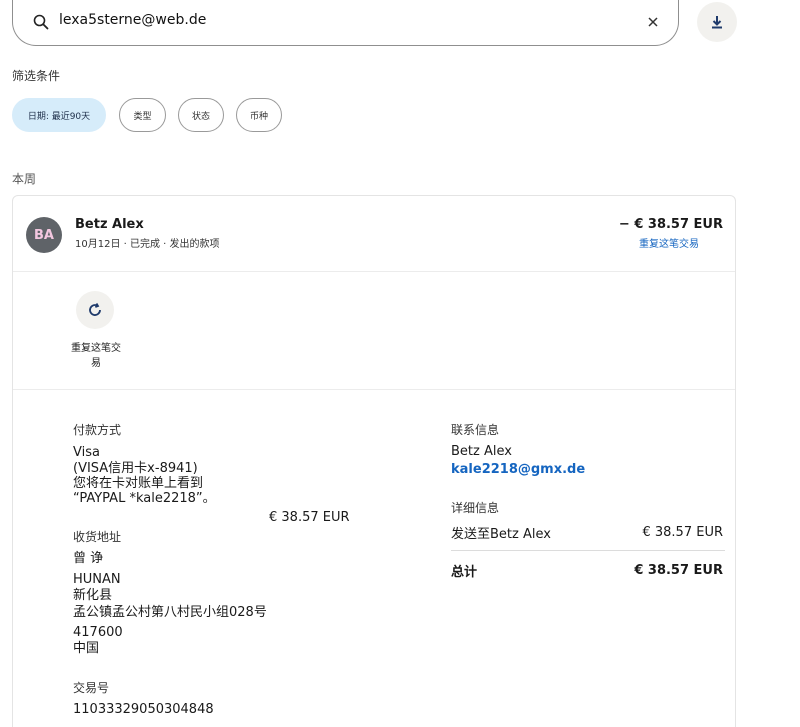 Image resolution: width=800 pixels, height=727 pixels. Describe the element at coordinates (201, 115) in the screenshot. I see `filter-chip-status: 状态` at that location.